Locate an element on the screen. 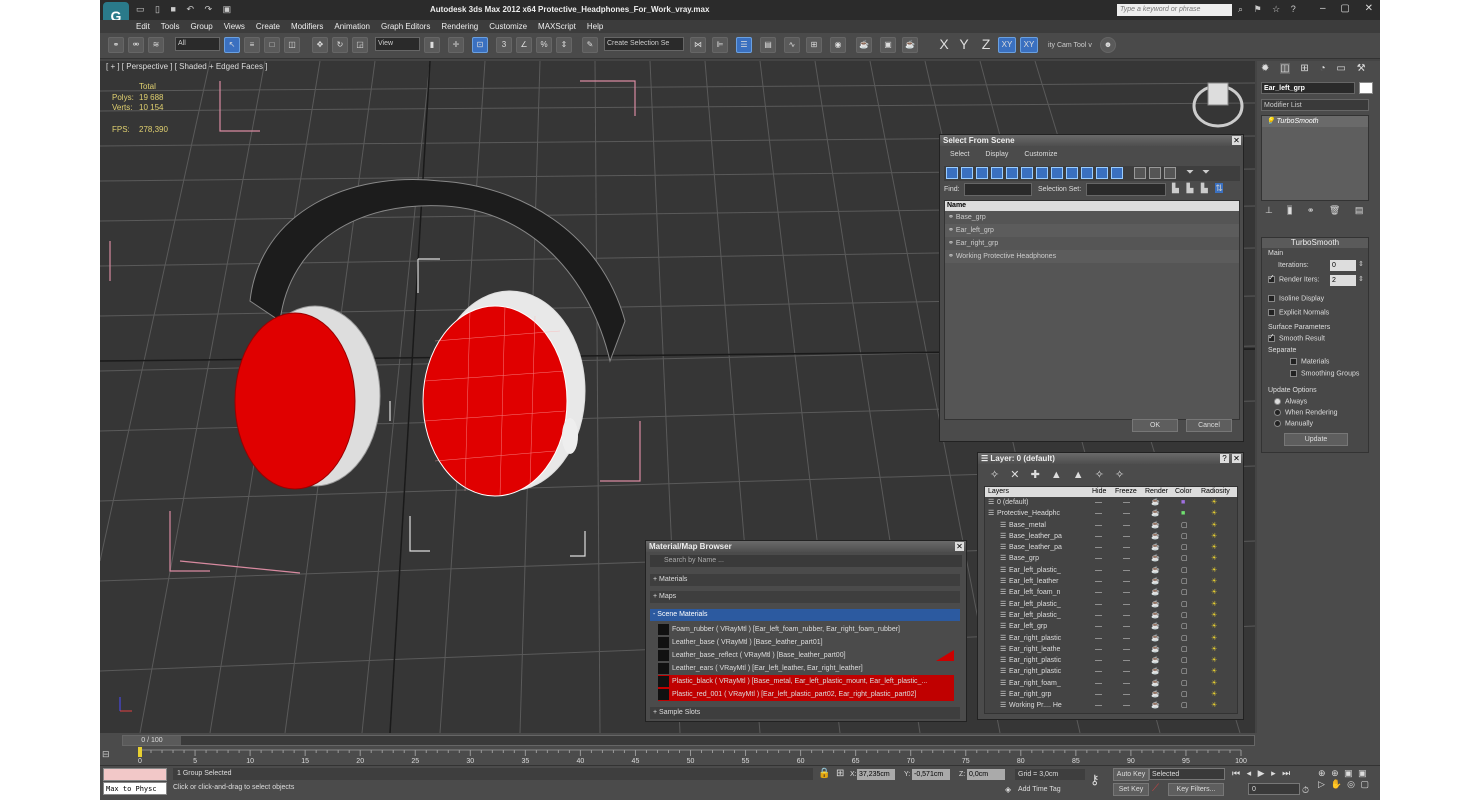 The height and width of the screenshot is (800, 1480). menu-modifiers: Modifiers is located at coordinates (307, 26).